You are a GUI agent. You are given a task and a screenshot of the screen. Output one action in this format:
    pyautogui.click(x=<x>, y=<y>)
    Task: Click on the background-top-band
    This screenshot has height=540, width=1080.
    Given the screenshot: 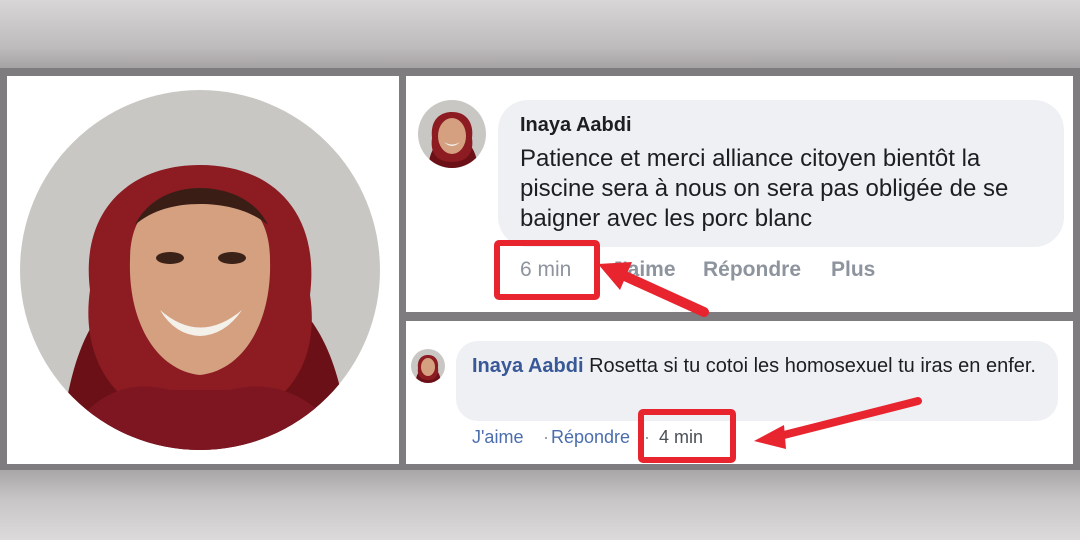 What is the action you would take?
    pyautogui.click(x=540, y=34)
    